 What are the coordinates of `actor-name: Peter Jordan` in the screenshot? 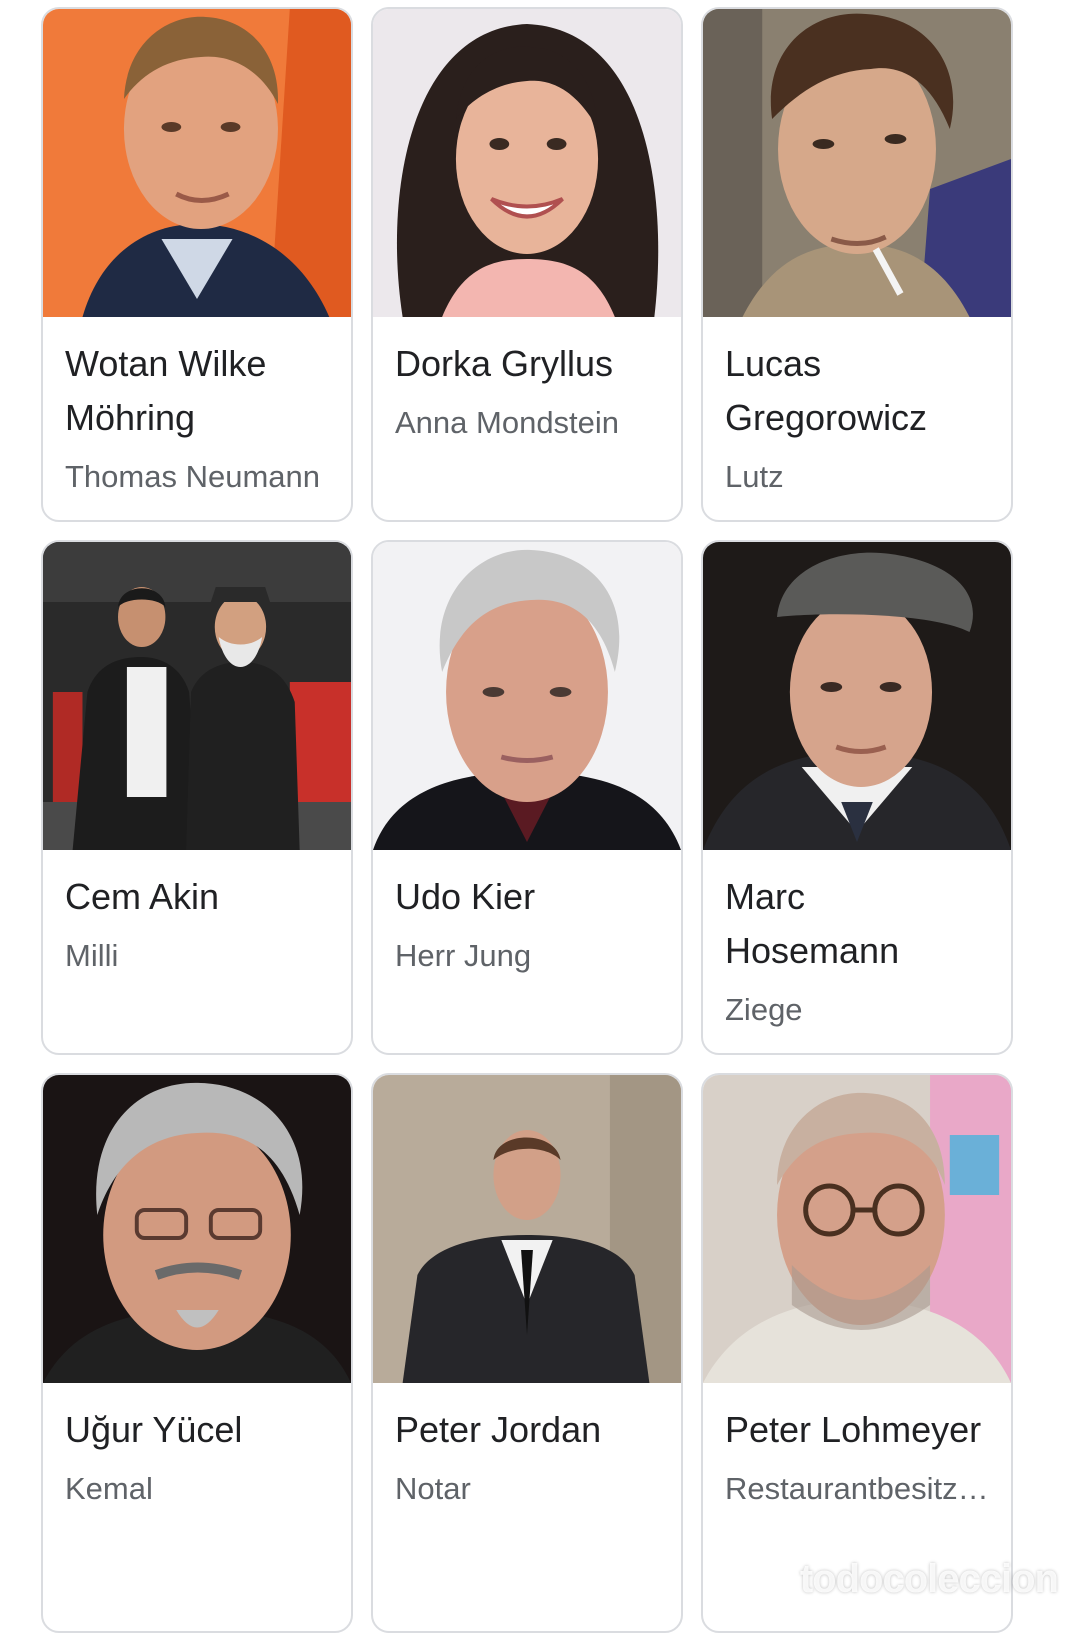 It's located at (498, 1429).